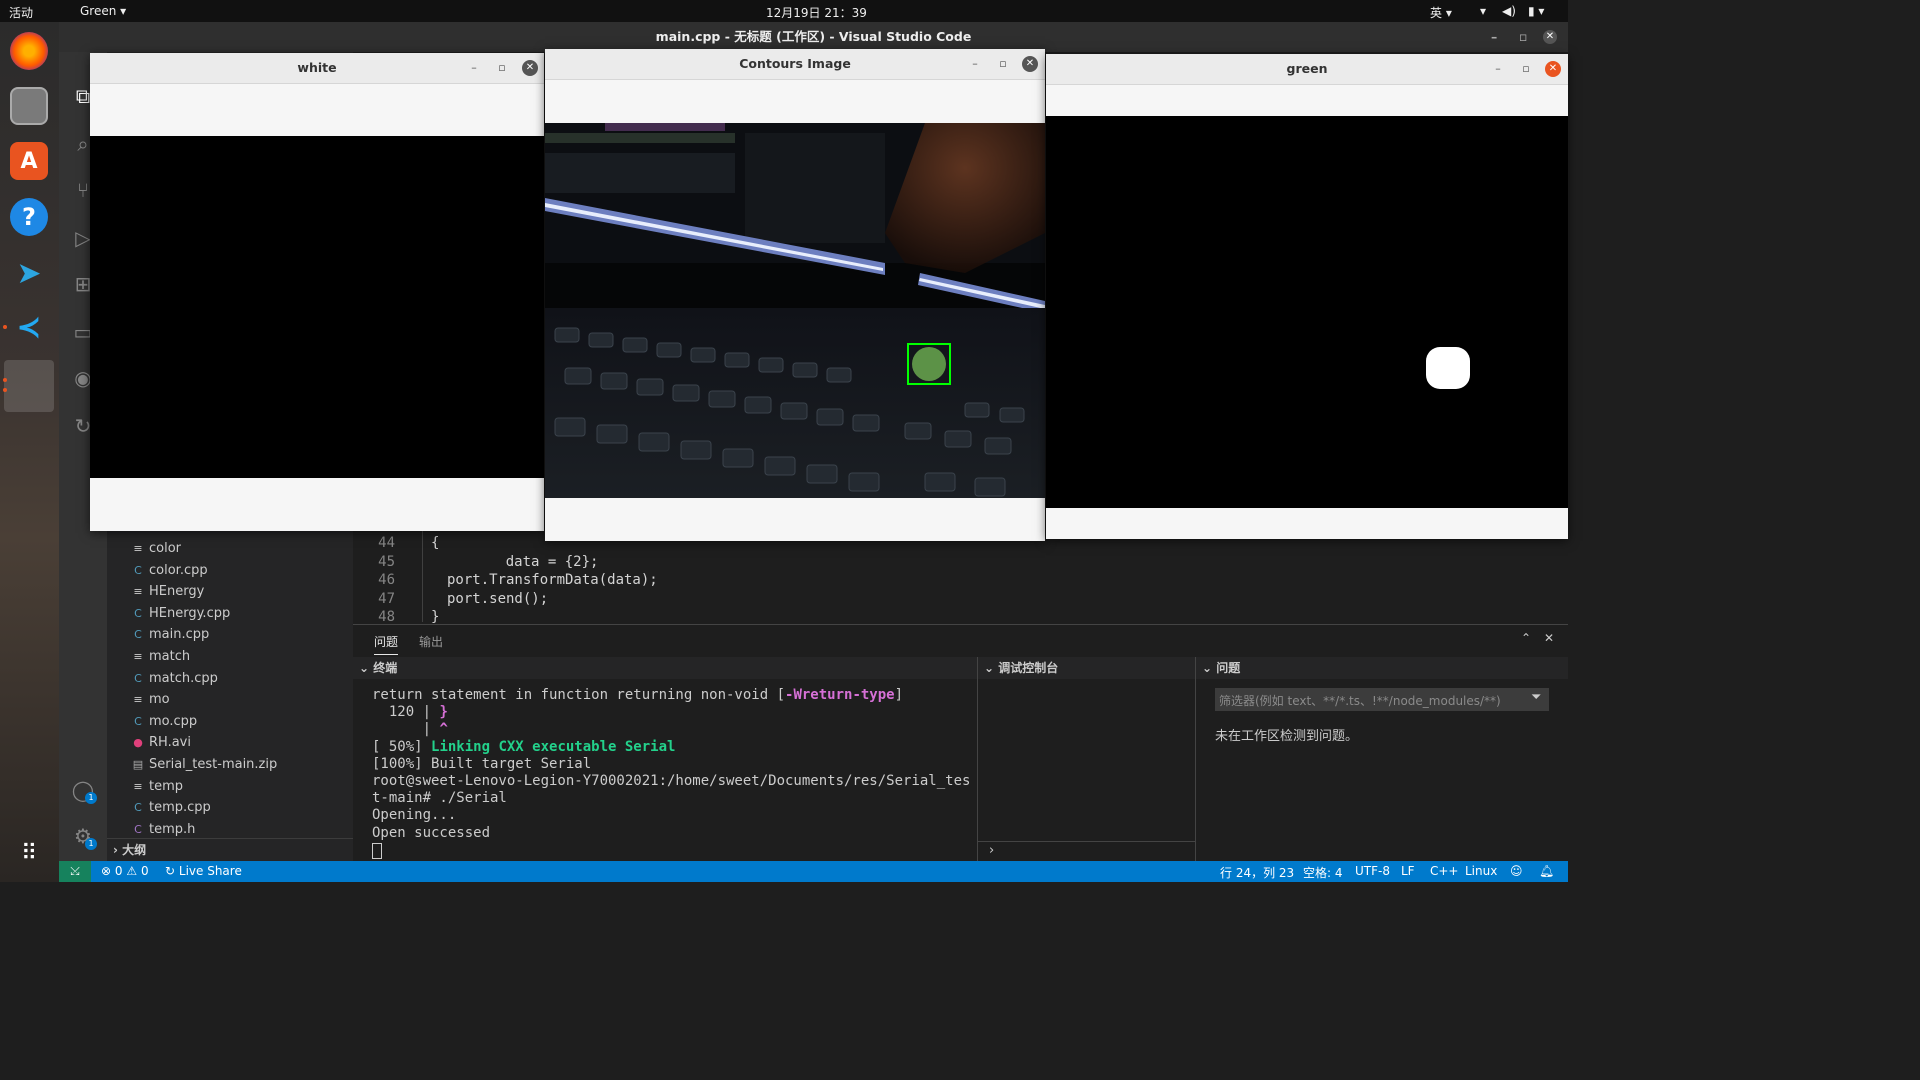 The image size is (1920, 1080). Describe the element at coordinates (29, 161) in the screenshot. I see `software-icon: A` at that location.